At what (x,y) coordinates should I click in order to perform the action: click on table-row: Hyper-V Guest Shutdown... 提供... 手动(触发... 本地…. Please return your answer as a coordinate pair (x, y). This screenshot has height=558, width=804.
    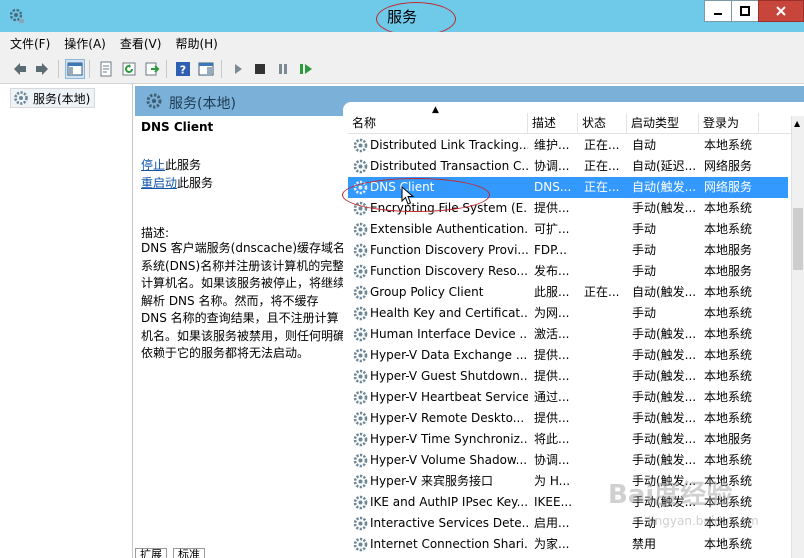
    Looking at the image, I should click on (568, 376).